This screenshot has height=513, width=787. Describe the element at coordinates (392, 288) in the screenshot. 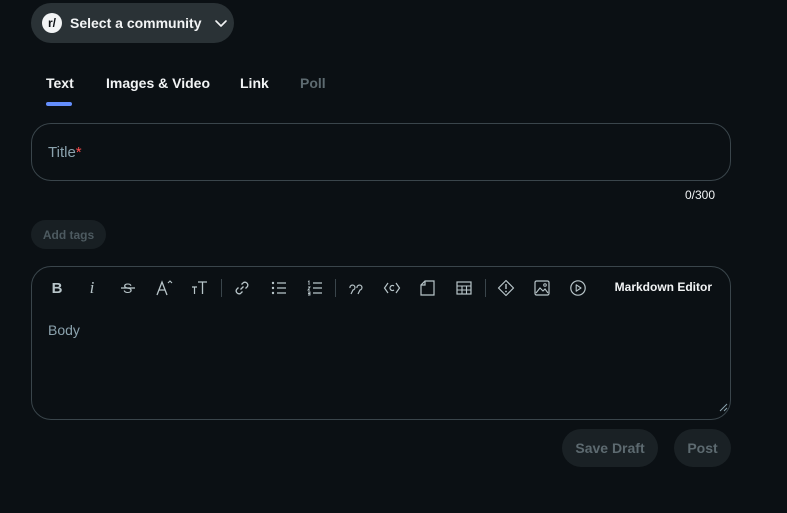

I see `code-icon` at that location.